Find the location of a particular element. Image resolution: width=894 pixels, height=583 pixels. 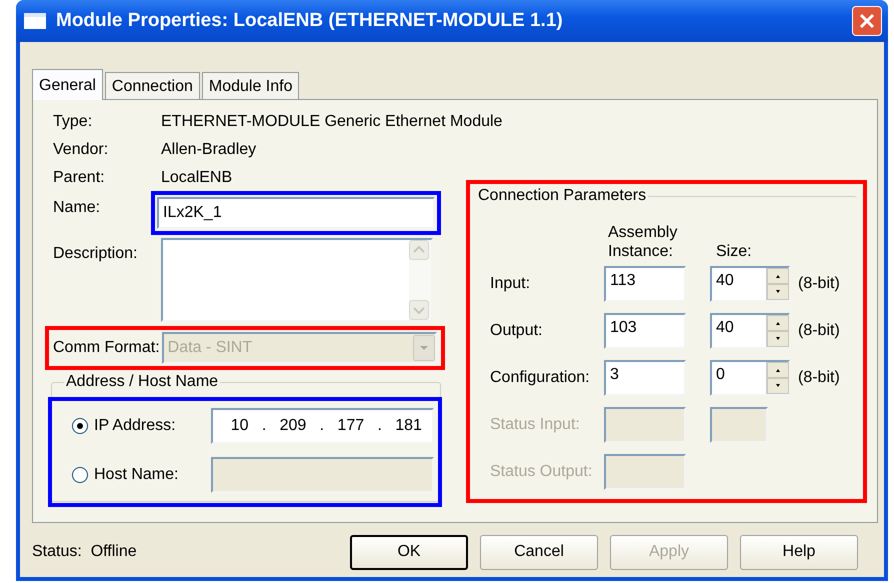

field-label: Parent: is located at coordinates (79, 178).